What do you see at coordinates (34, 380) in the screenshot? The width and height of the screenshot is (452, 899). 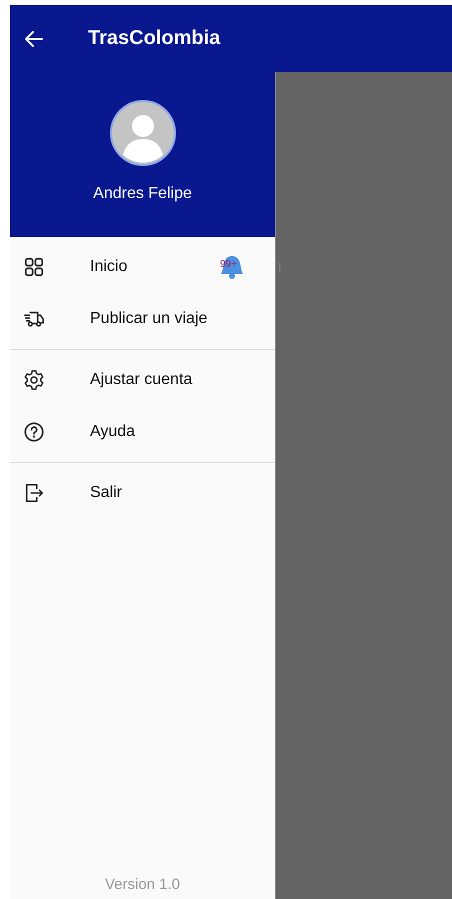 I see `gear-icon` at bounding box center [34, 380].